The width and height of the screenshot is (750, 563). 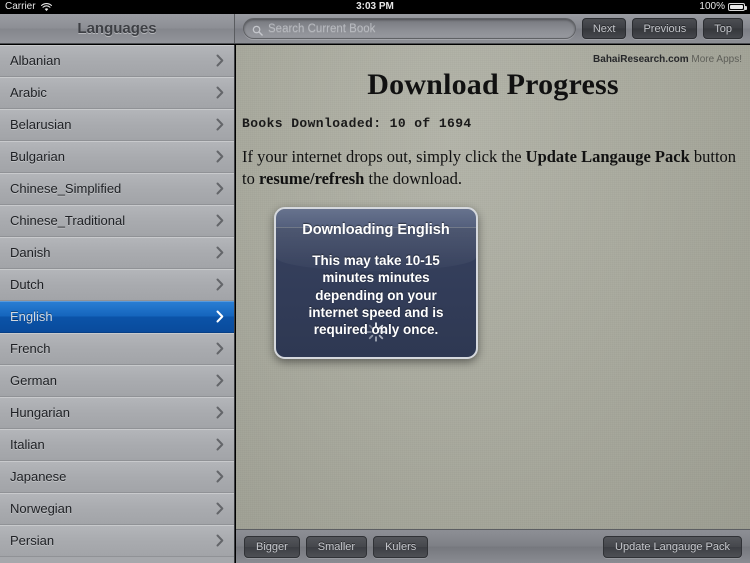 What do you see at coordinates (20, 6) in the screenshot?
I see `carrier-label: Carrier` at bounding box center [20, 6].